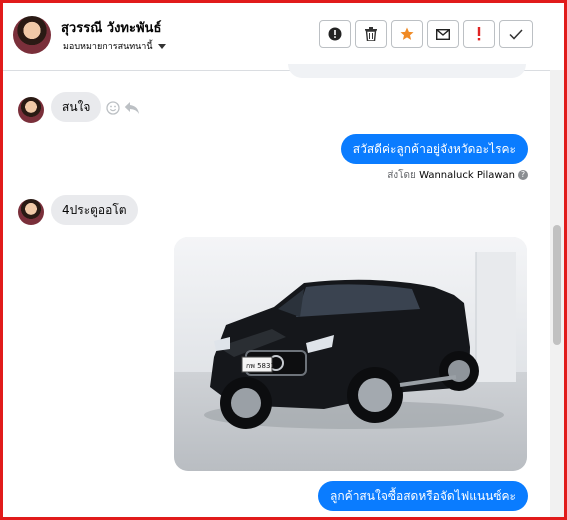 This screenshot has height=520, width=567. What do you see at coordinates (108, 47) in the screenshot?
I see `assign-label: มอบหมายการสนทนานี้` at bounding box center [108, 47].